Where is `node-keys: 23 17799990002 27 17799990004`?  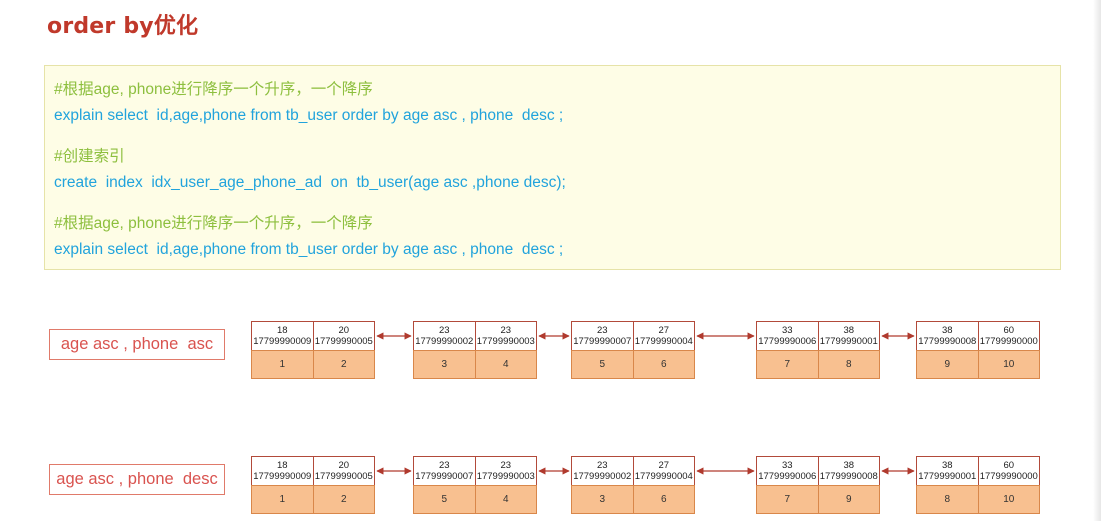
node-keys: 23 17799990002 27 17799990004 is located at coordinates (633, 471).